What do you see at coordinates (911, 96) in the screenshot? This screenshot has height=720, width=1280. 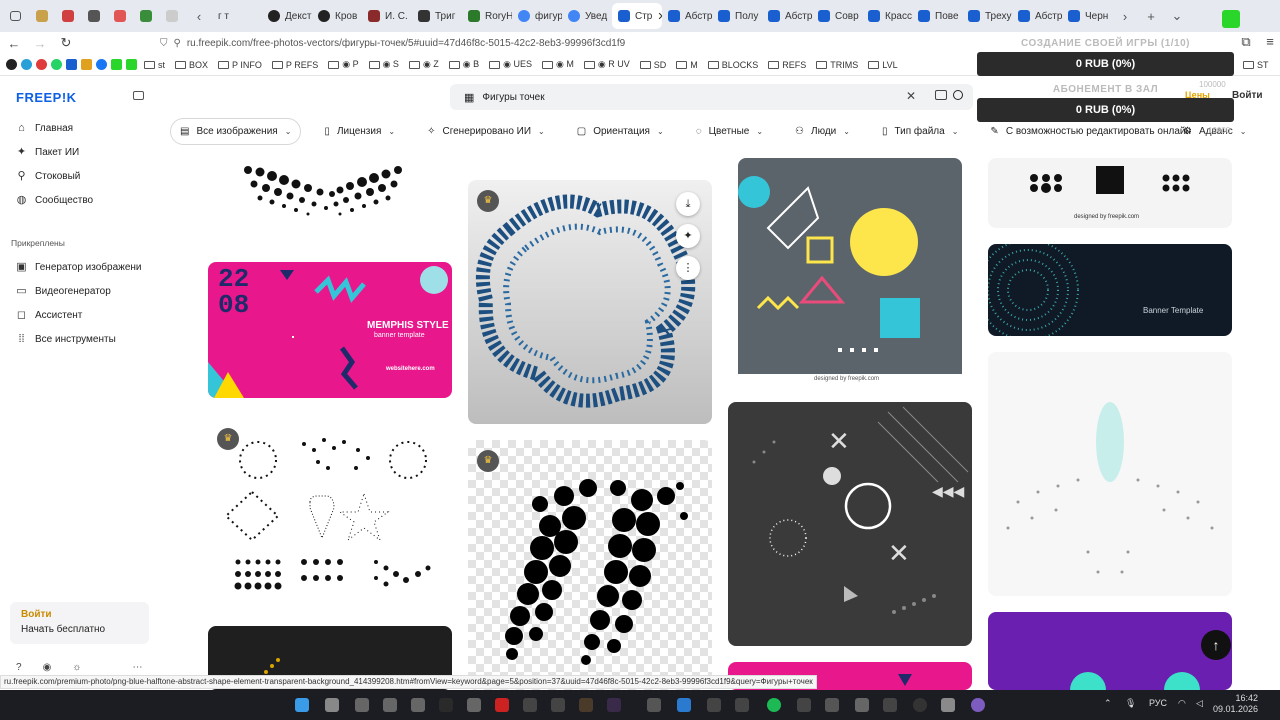 I see `clear-search-icon: ✕` at bounding box center [911, 96].